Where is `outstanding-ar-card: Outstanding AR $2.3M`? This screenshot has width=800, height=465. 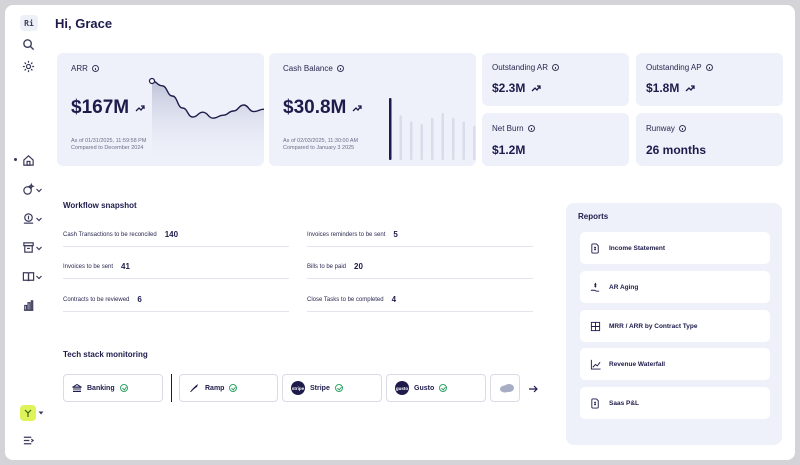 outstanding-ar-card: Outstanding AR $2.3M is located at coordinates (555, 79).